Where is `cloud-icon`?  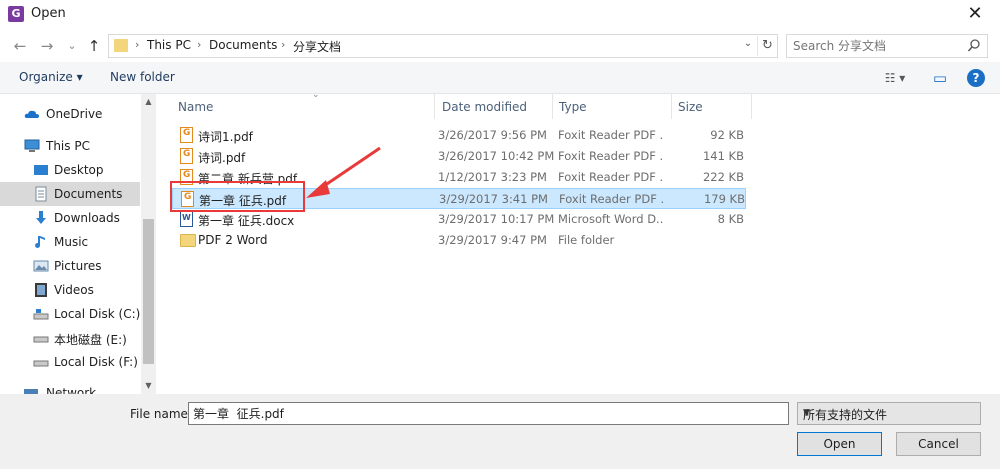
cloud-icon is located at coordinates (31, 114).